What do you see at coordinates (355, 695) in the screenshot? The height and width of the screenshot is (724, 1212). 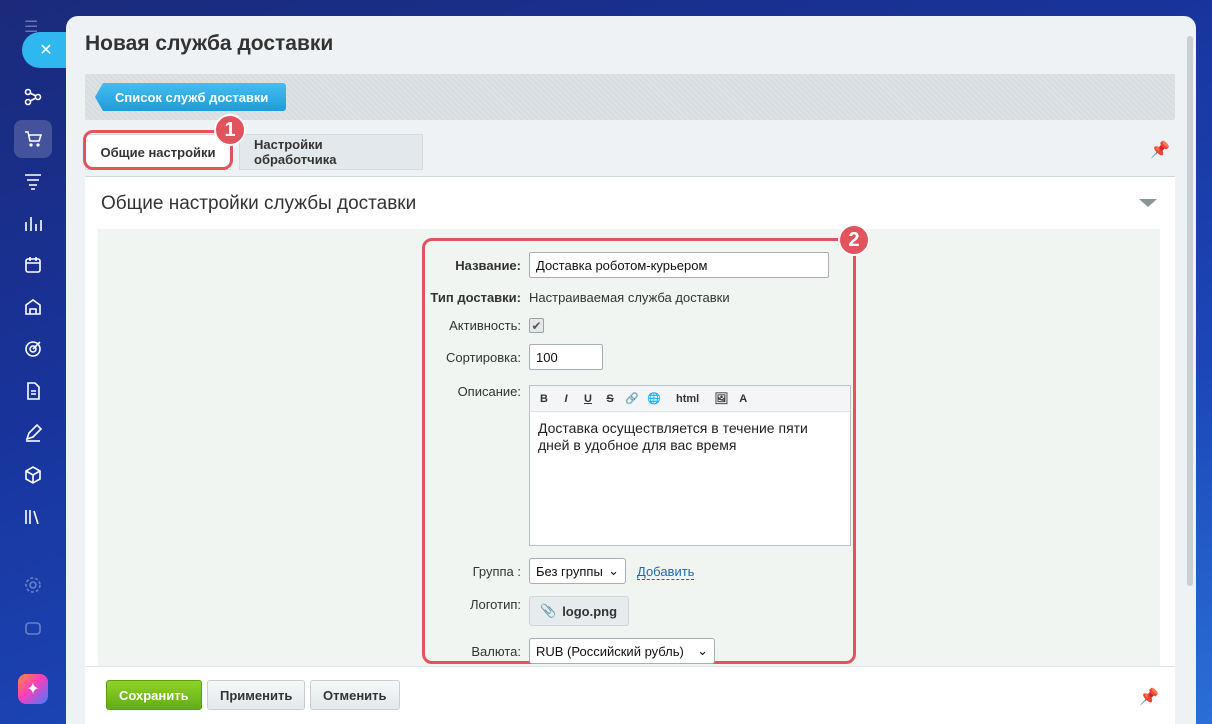 I see `cancel-button: Отменить` at bounding box center [355, 695].